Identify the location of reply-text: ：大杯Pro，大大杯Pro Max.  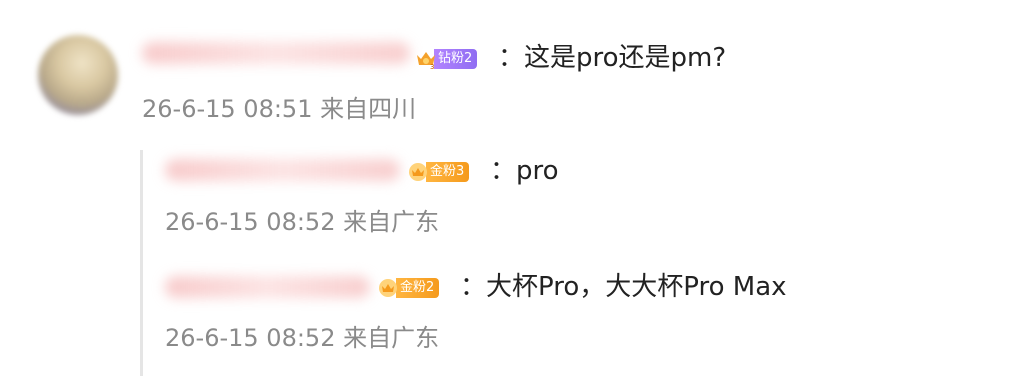
(623, 287).